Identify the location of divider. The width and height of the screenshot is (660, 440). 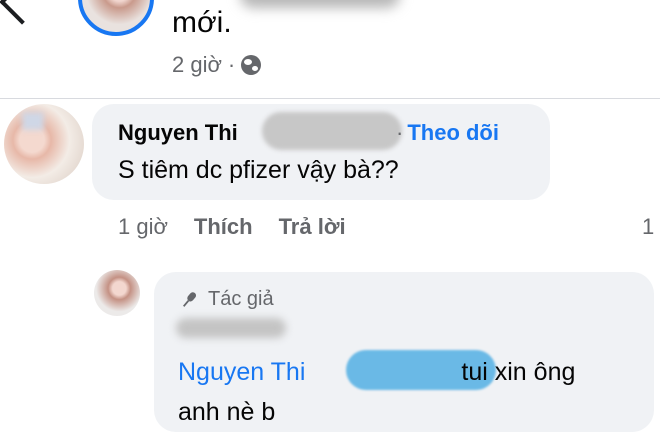
(330, 98).